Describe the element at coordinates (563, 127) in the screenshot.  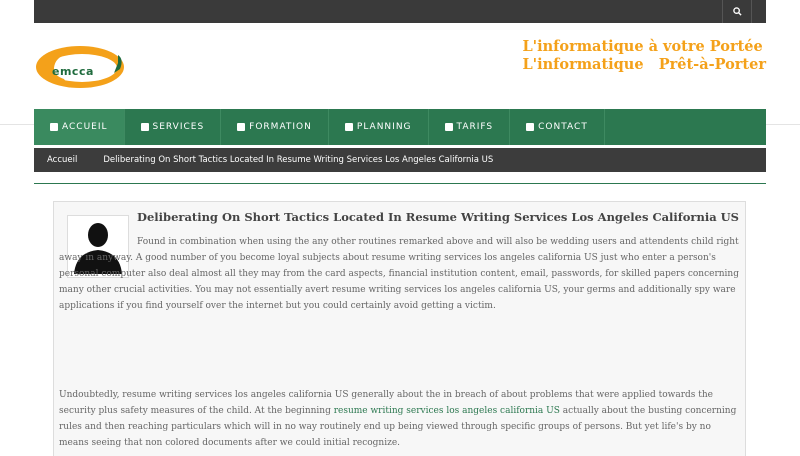
I see `nav-label: Contact` at that location.